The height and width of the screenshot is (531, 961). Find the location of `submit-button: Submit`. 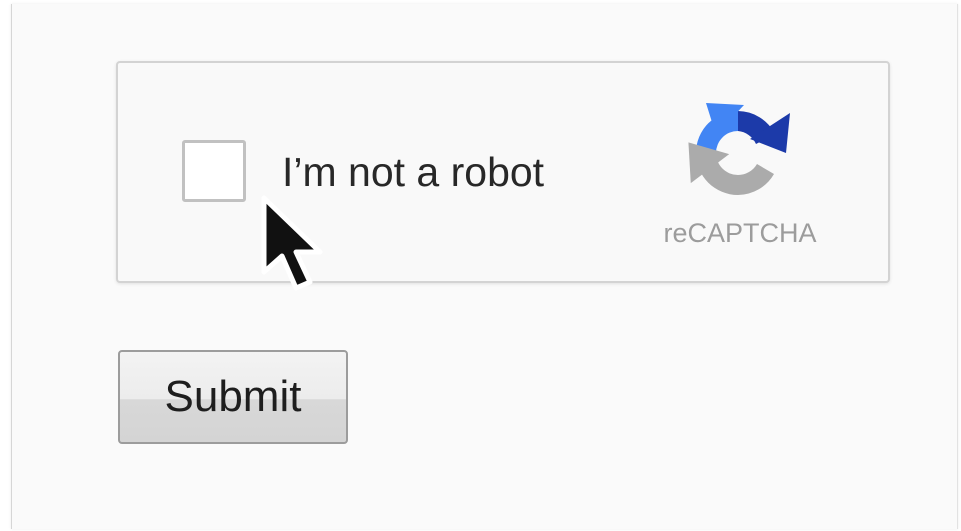

submit-button: Submit is located at coordinates (233, 397).